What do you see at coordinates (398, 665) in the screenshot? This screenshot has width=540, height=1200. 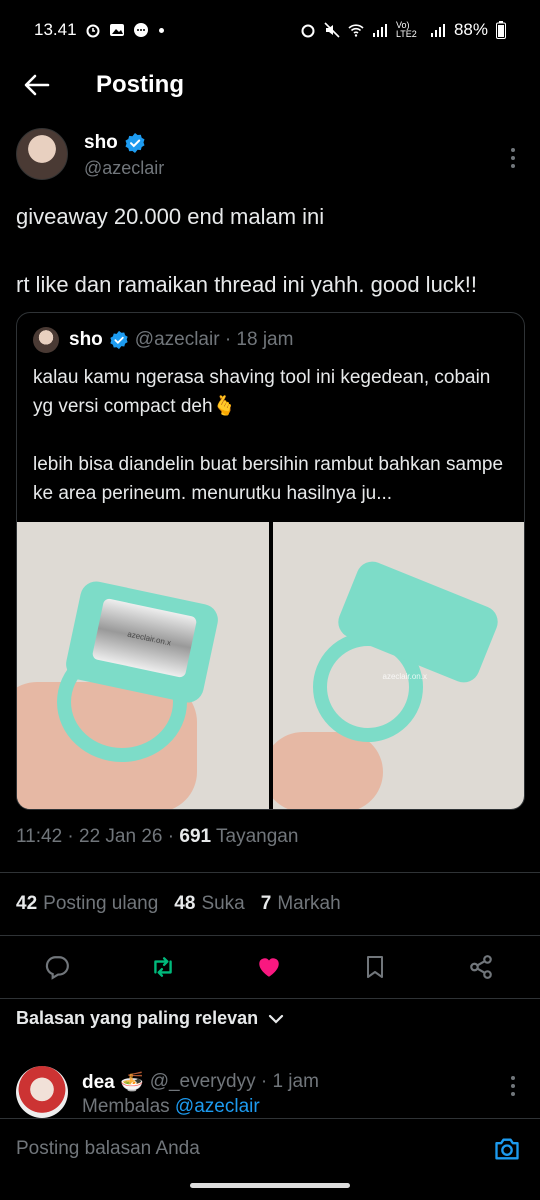 I see `media-image-2: azeclair.on.x` at bounding box center [398, 665].